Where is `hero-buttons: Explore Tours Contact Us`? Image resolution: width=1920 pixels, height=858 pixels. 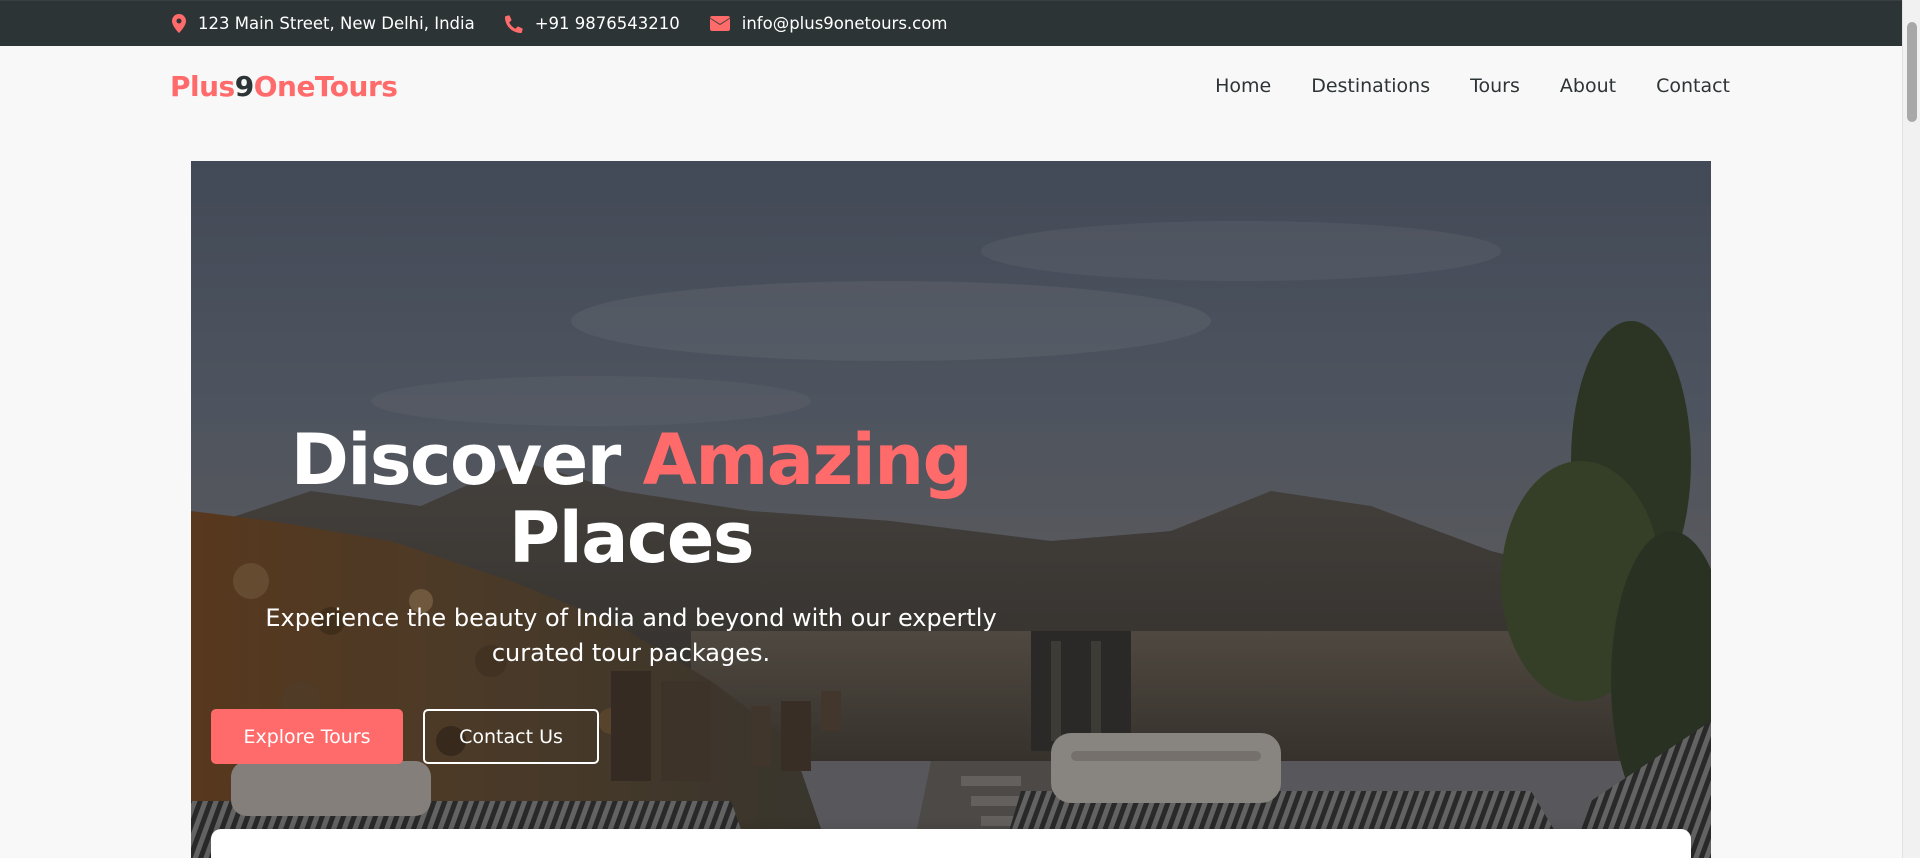
hero-buttons: Explore Tours Contact Us is located at coordinates (405, 736).